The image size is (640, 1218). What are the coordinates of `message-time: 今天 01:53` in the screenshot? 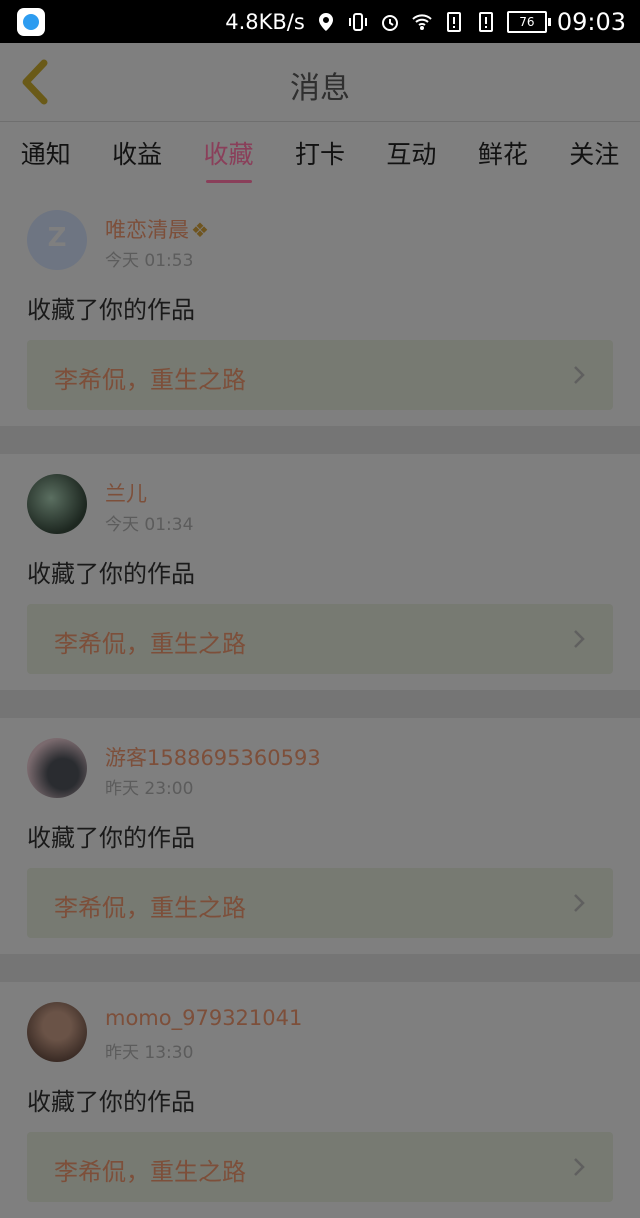 It's located at (149, 261).